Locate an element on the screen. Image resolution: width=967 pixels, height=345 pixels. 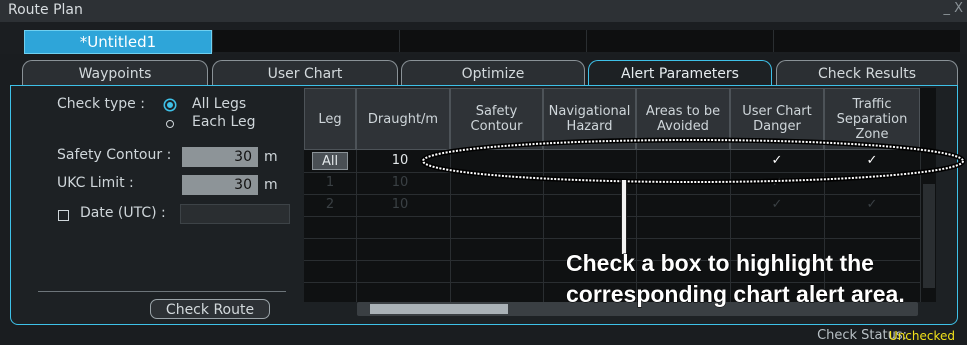
each-leg-label: Each Leg is located at coordinates (224, 122).